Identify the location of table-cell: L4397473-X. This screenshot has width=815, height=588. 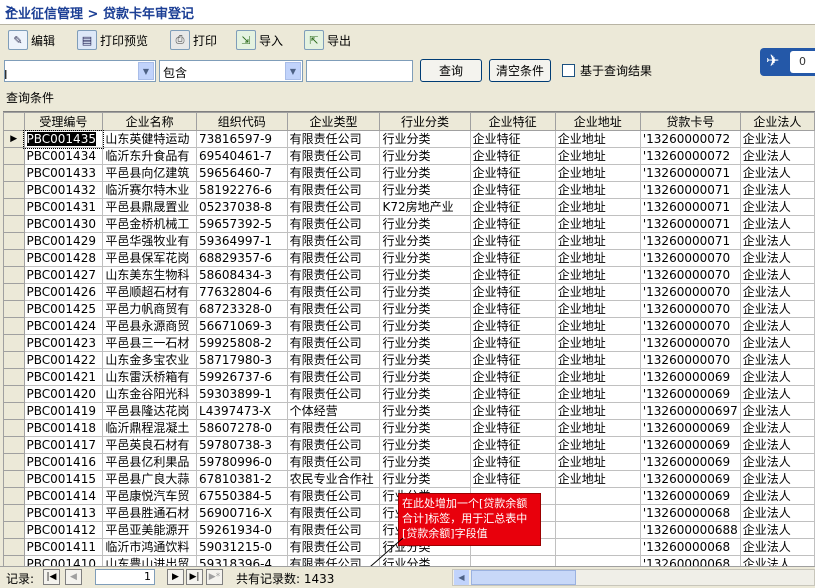
(242, 411).